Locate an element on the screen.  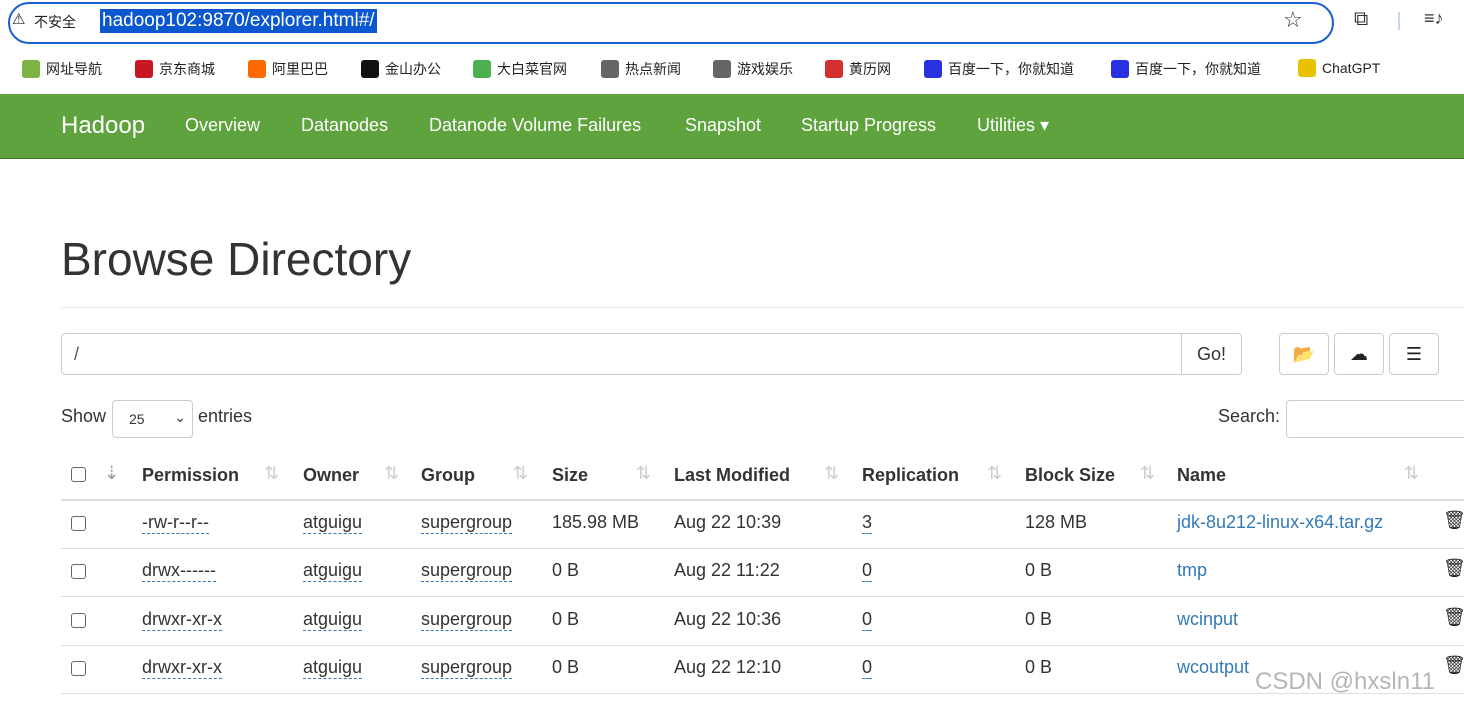
cut-paste-button: ☰ is located at coordinates (1414, 354).